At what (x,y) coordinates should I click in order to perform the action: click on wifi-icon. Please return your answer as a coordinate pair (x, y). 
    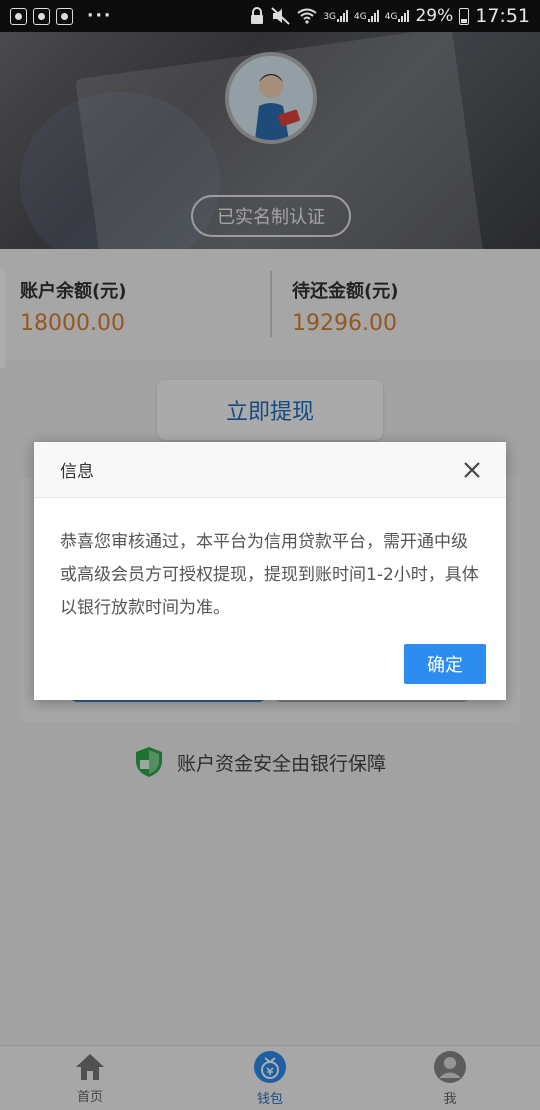
    Looking at the image, I should click on (307, 16).